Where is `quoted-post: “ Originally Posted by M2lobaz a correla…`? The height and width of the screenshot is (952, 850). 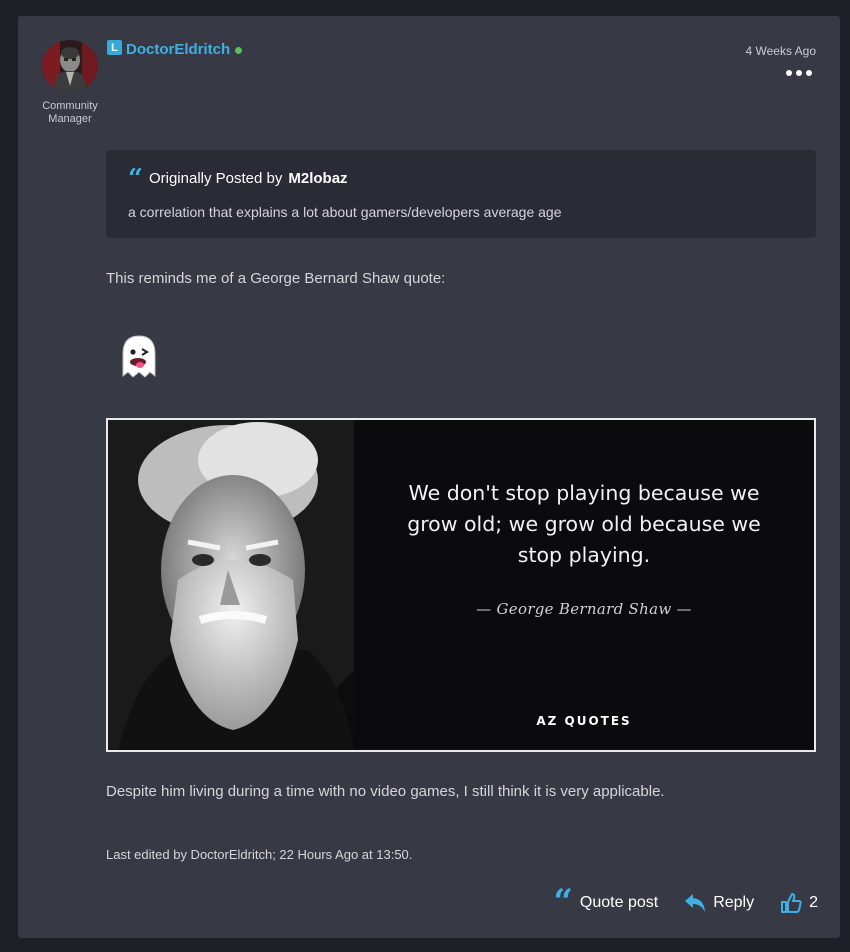
quoted-post: “ Originally Posted by M2lobaz a correla… is located at coordinates (461, 194).